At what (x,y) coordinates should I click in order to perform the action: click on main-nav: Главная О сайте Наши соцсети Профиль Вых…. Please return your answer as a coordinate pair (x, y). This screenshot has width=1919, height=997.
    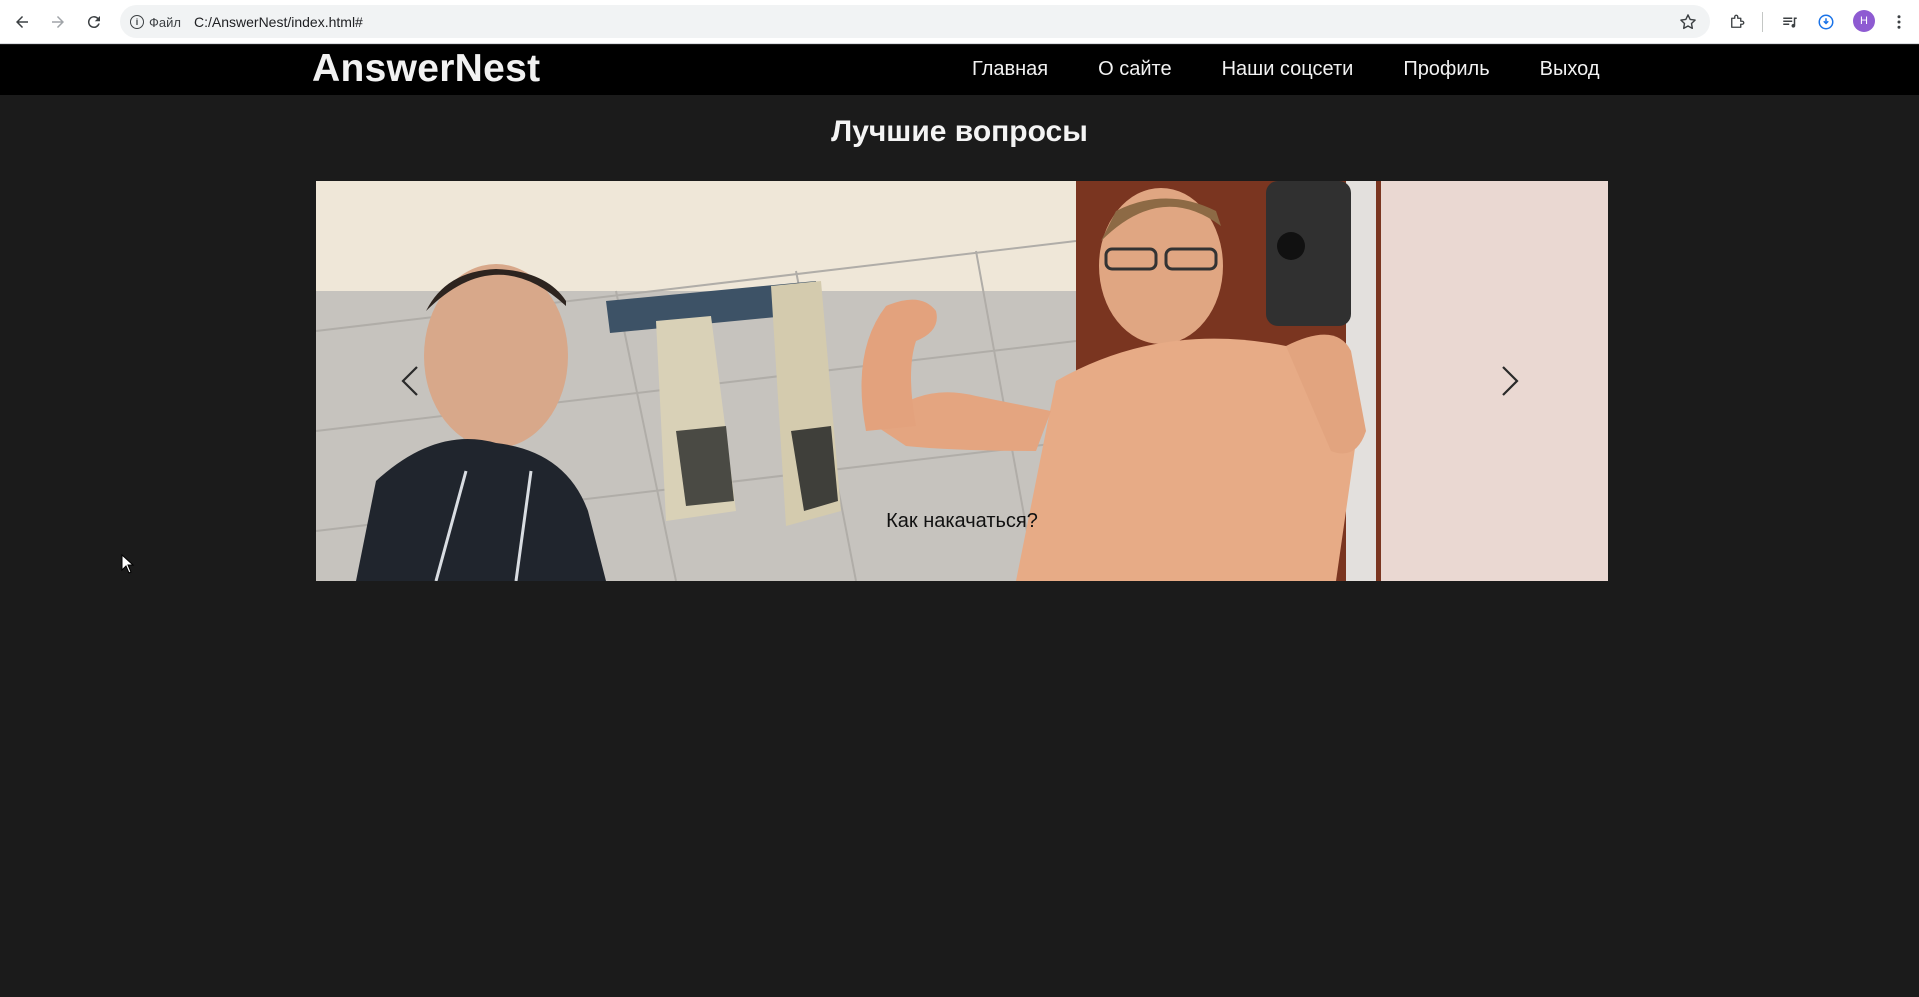
    Looking at the image, I should click on (1311, 69).